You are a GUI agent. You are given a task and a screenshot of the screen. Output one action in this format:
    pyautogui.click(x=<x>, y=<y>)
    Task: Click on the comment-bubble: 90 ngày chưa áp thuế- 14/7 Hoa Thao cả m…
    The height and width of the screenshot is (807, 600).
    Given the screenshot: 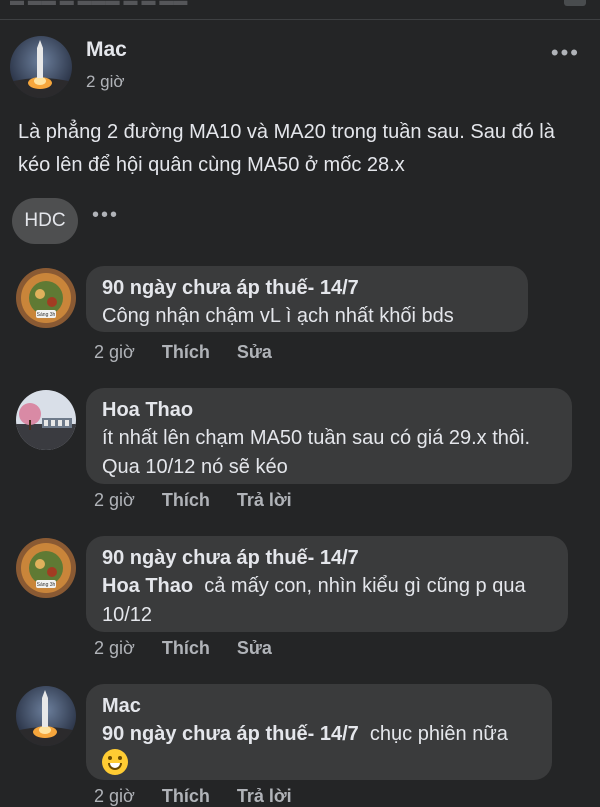 What is the action you would take?
    pyautogui.click(x=327, y=584)
    